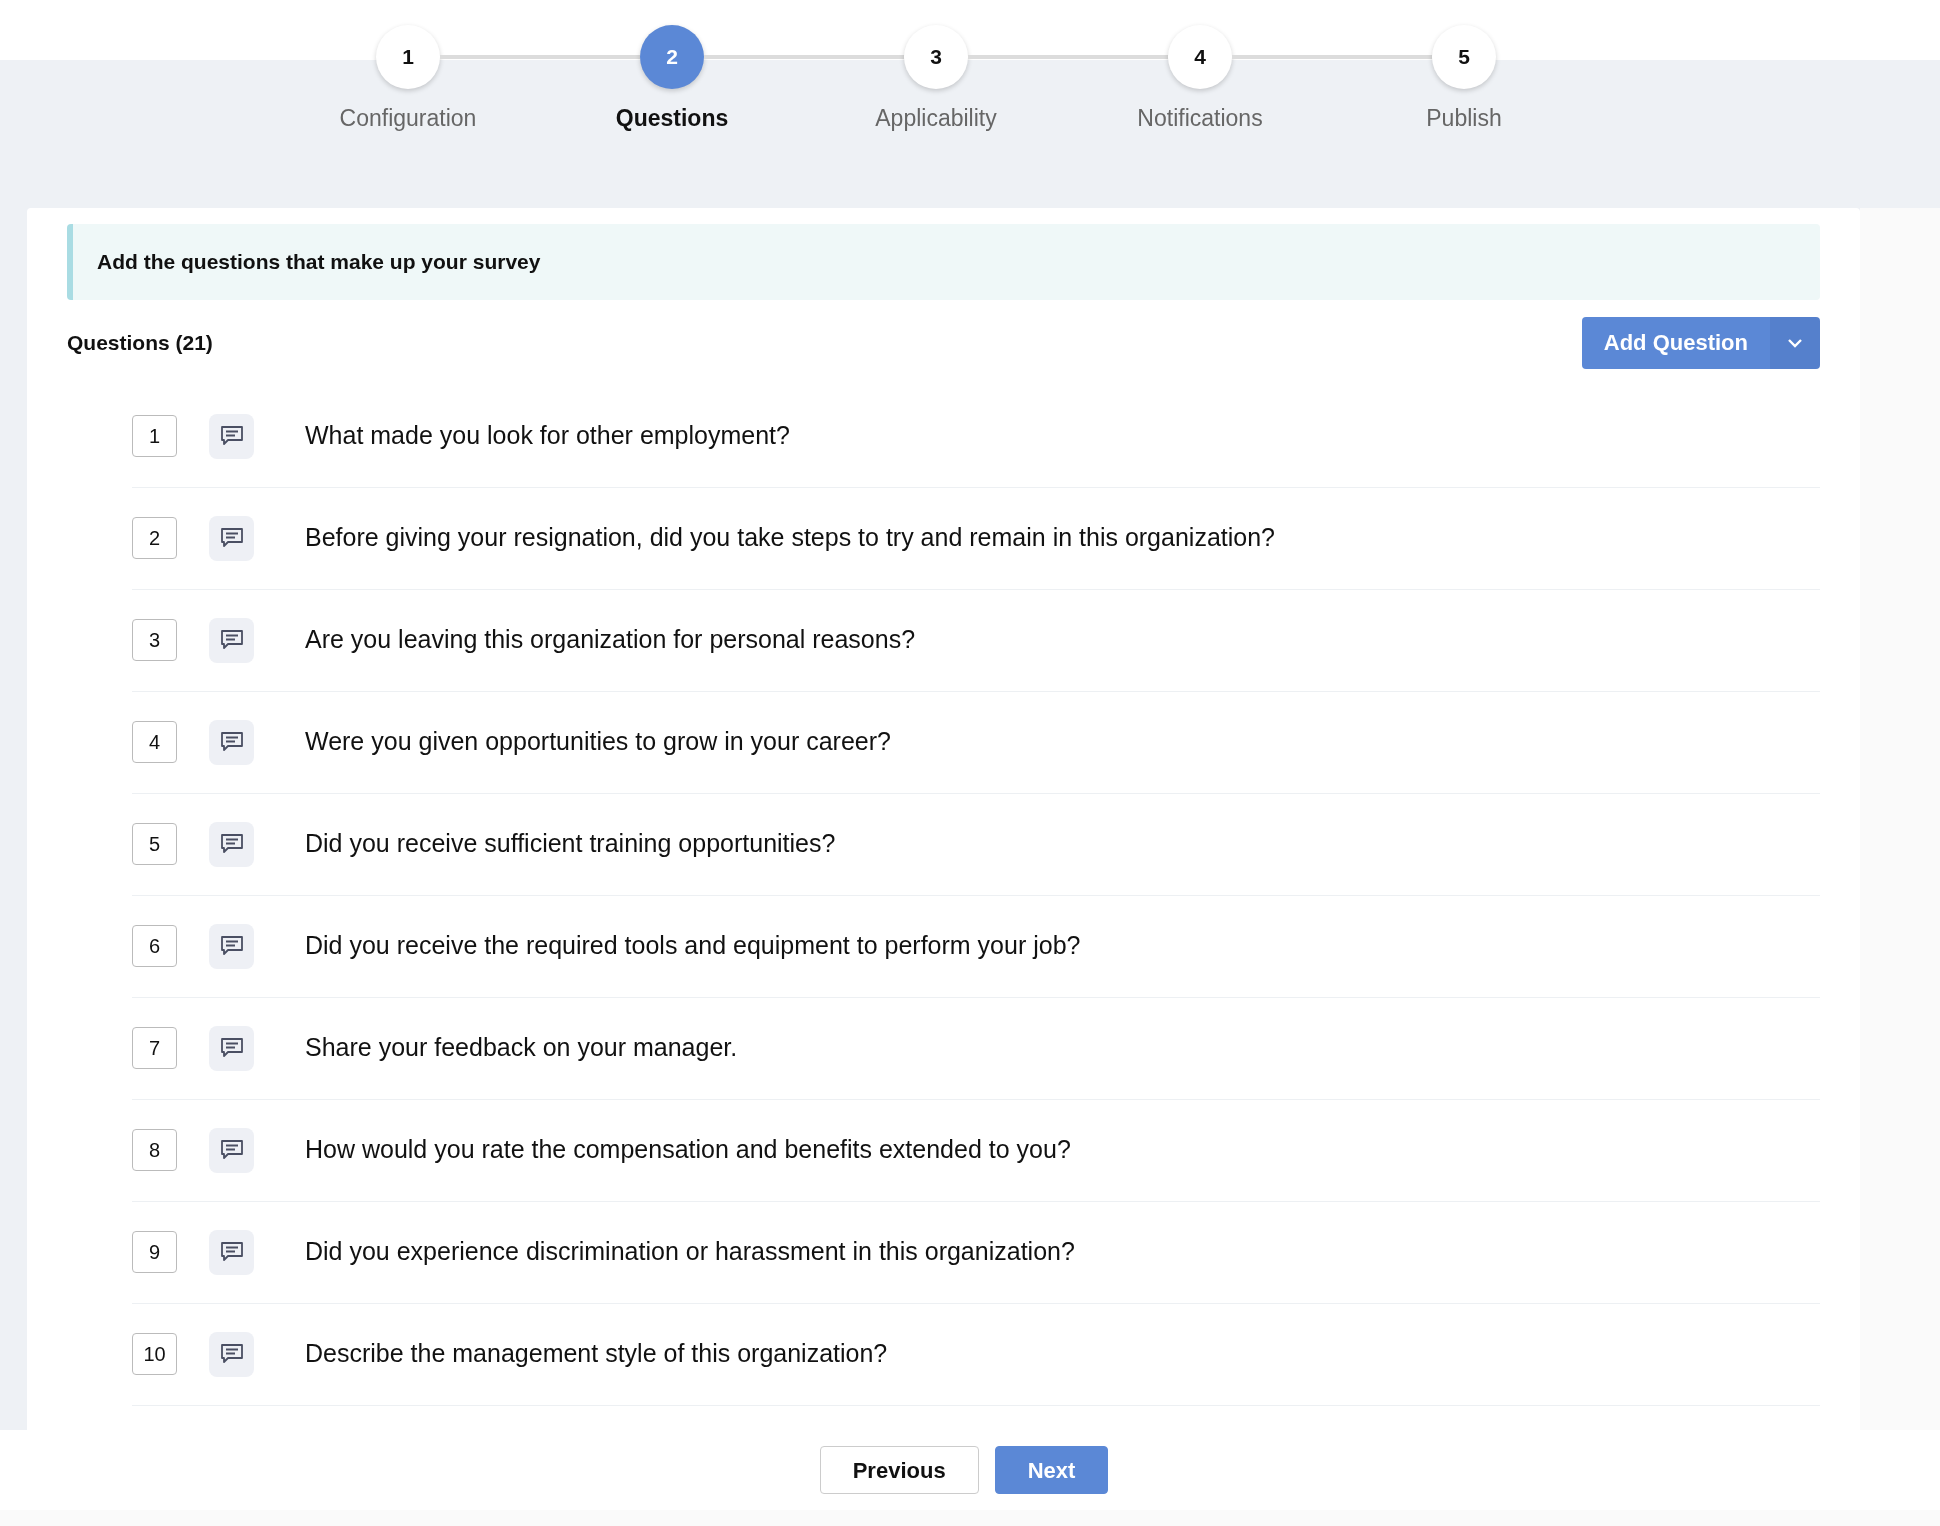  I want to click on question-number: 10, so click(154, 1354).